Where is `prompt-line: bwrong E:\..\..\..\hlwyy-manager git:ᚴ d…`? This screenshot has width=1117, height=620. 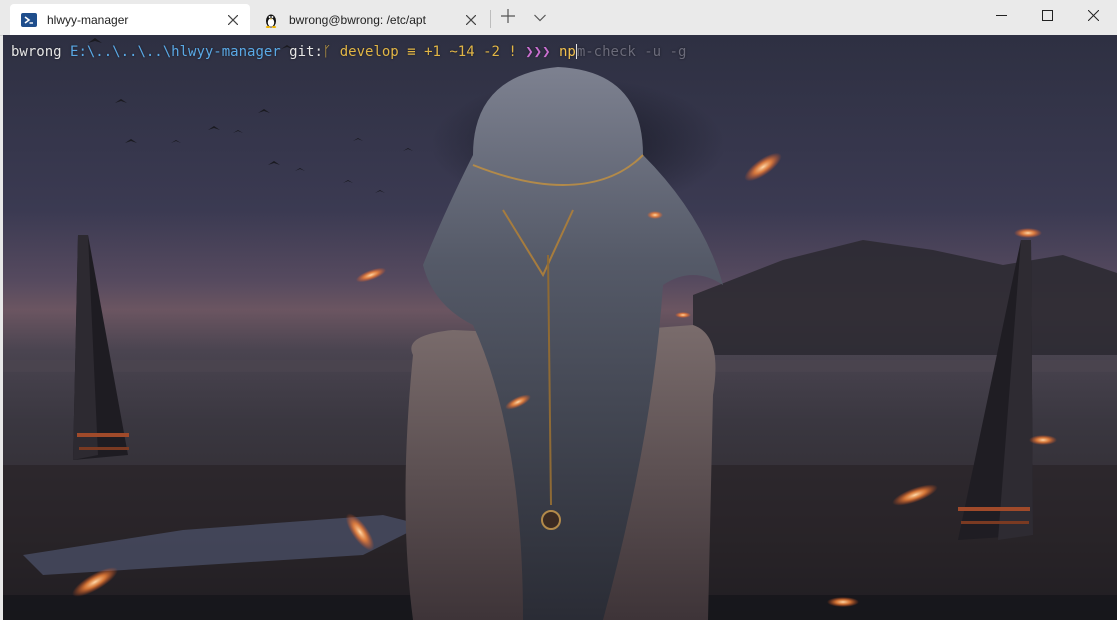
prompt-line: bwrong E:\..\..\..\hlwyy-manager git:ᚴ d… is located at coordinates (348, 52).